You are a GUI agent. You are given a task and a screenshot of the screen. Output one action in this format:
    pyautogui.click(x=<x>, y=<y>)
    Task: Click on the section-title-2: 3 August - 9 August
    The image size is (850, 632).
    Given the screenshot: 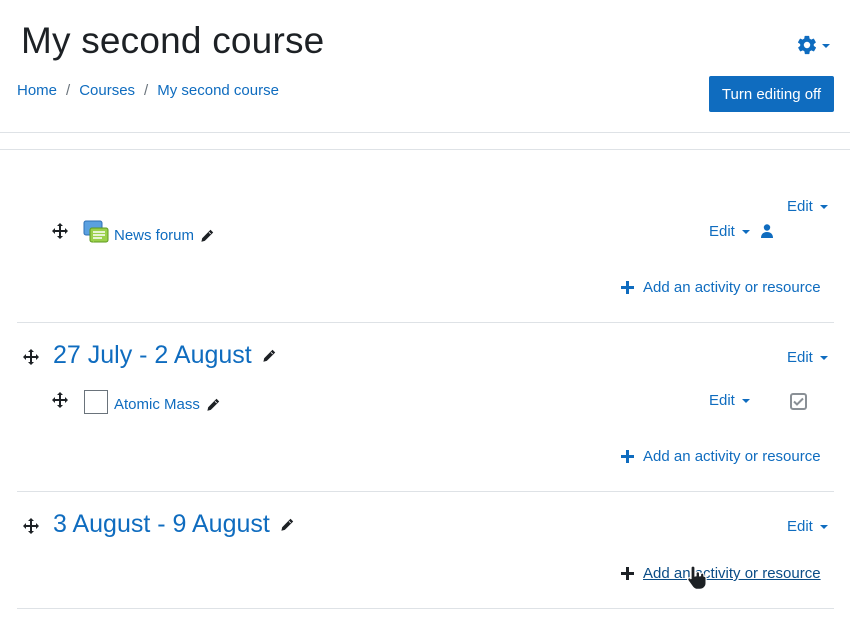 What is the action you would take?
    pyautogui.click(x=173, y=524)
    